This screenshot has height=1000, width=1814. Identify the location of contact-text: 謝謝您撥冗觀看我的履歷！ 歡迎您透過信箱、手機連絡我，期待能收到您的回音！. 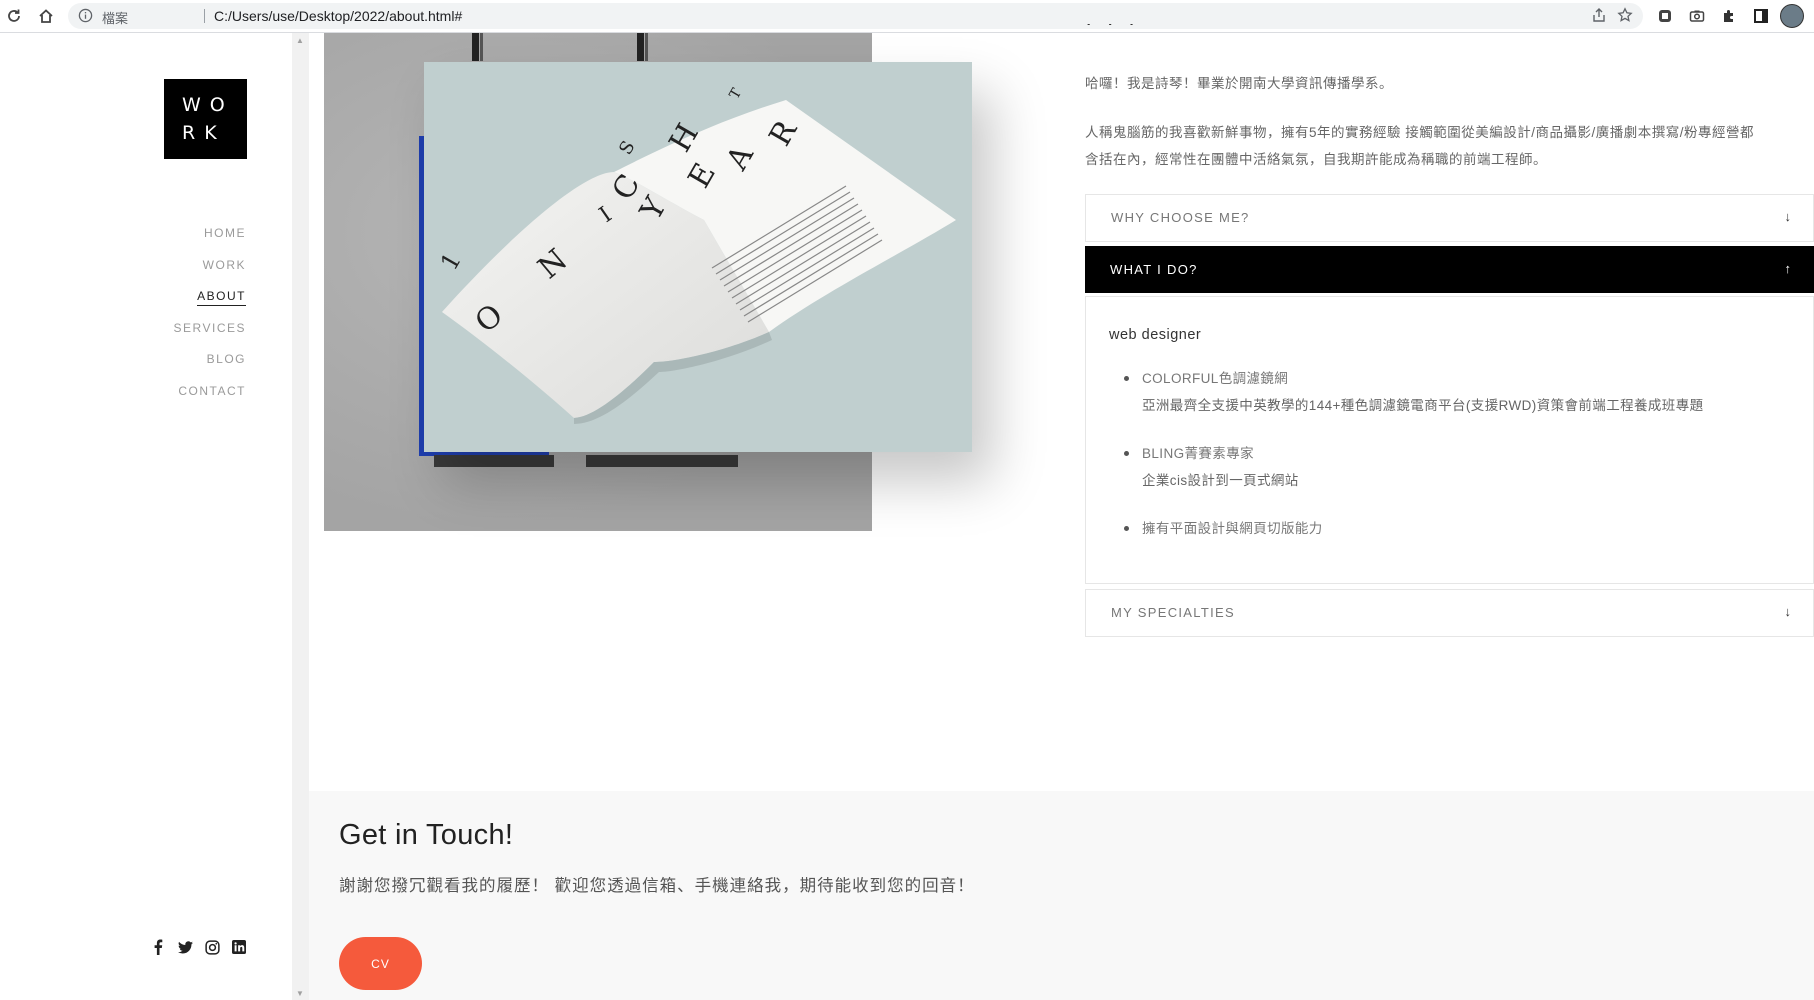
(657, 886).